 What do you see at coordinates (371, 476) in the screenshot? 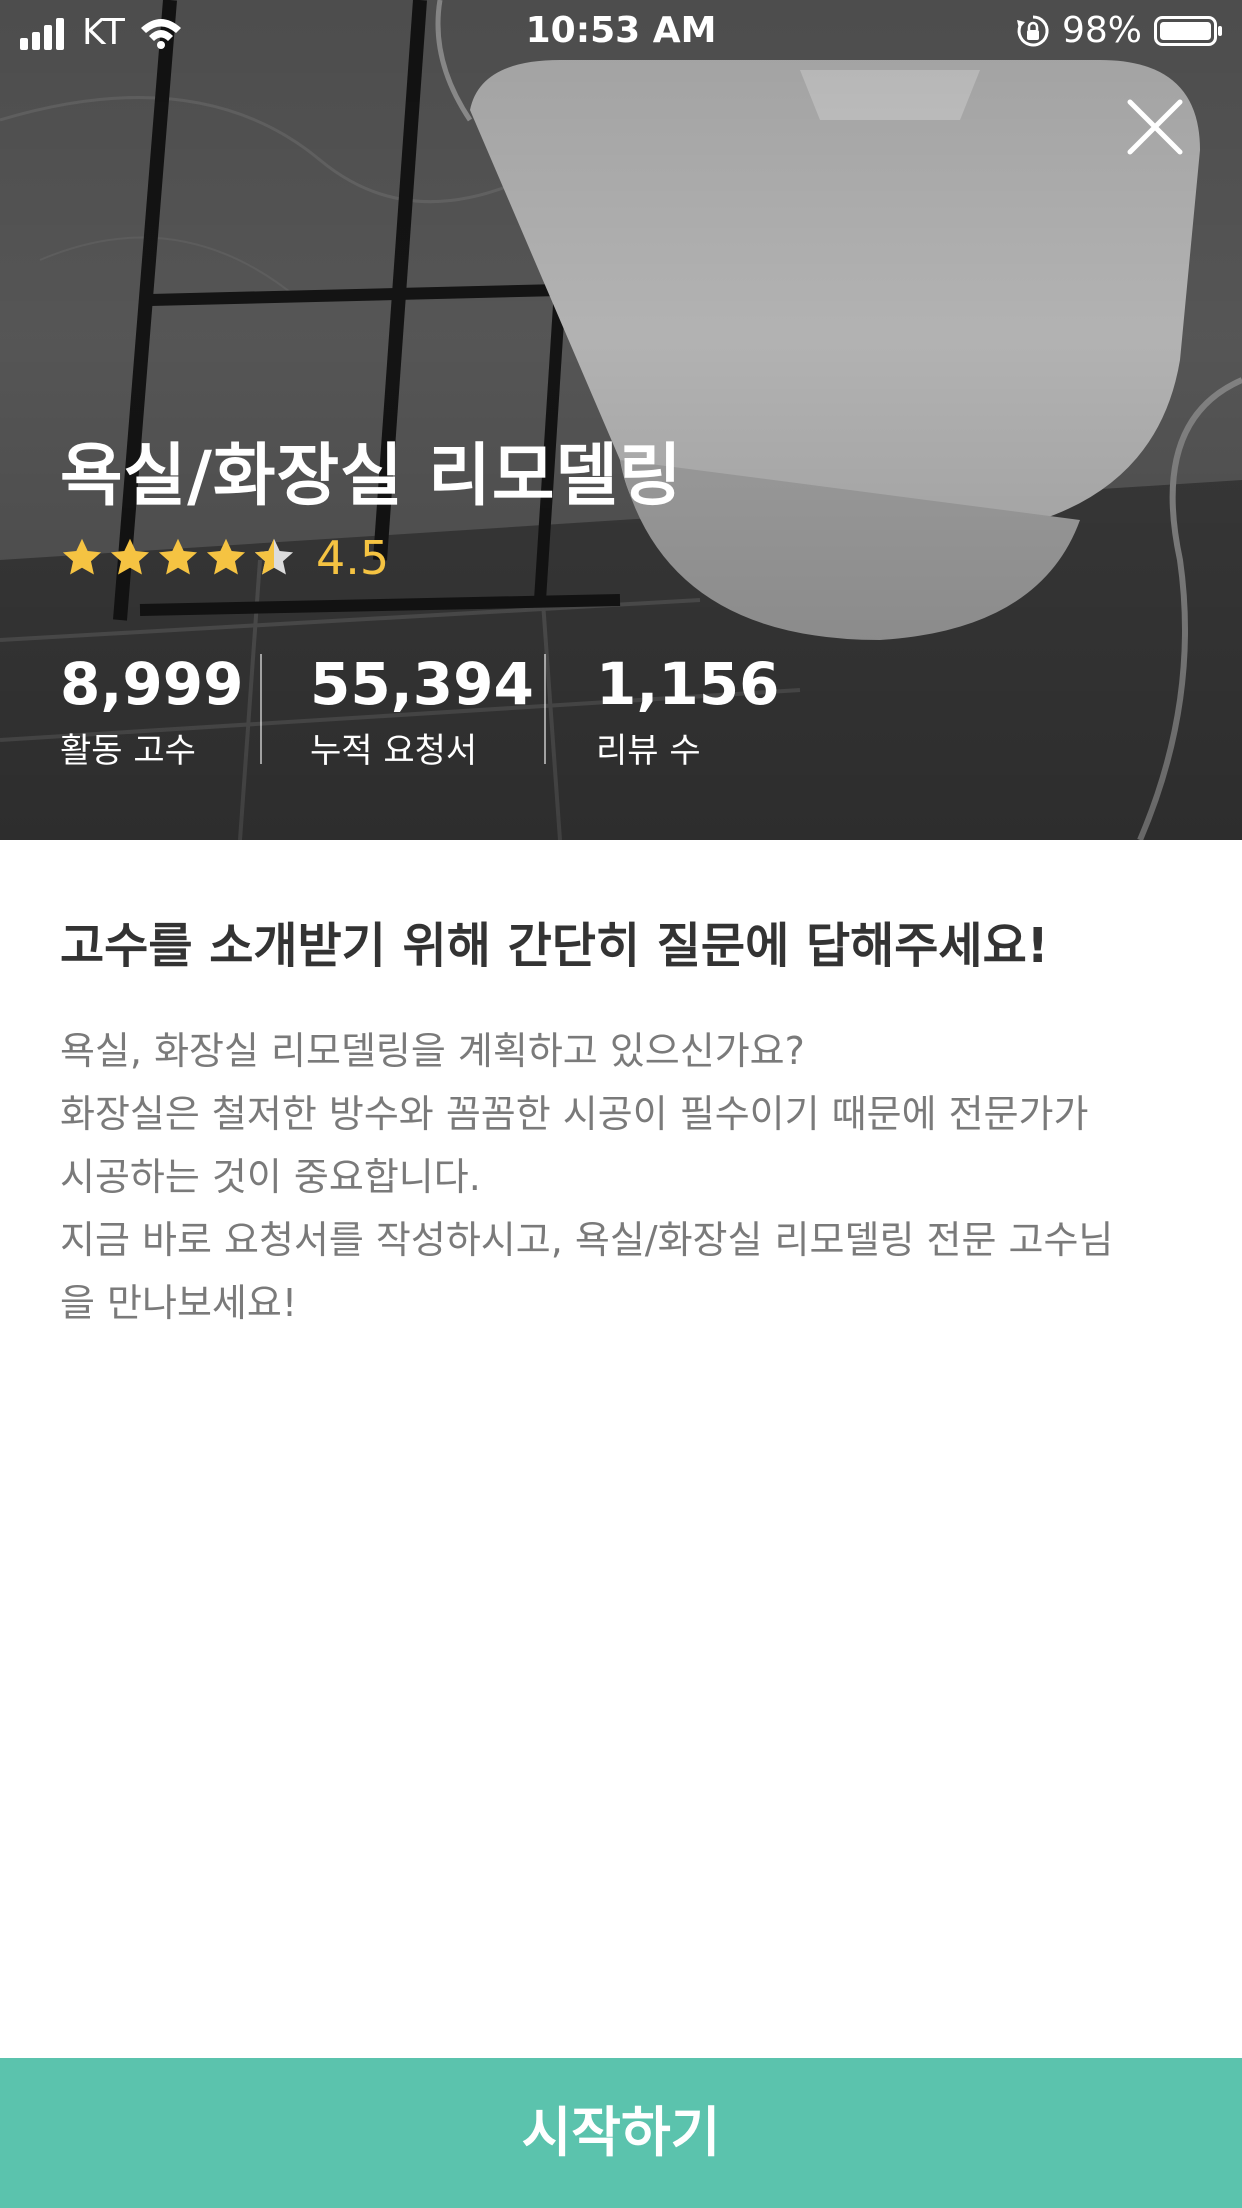
I see `service-title: 욕실/화장실 리모델링` at bounding box center [371, 476].